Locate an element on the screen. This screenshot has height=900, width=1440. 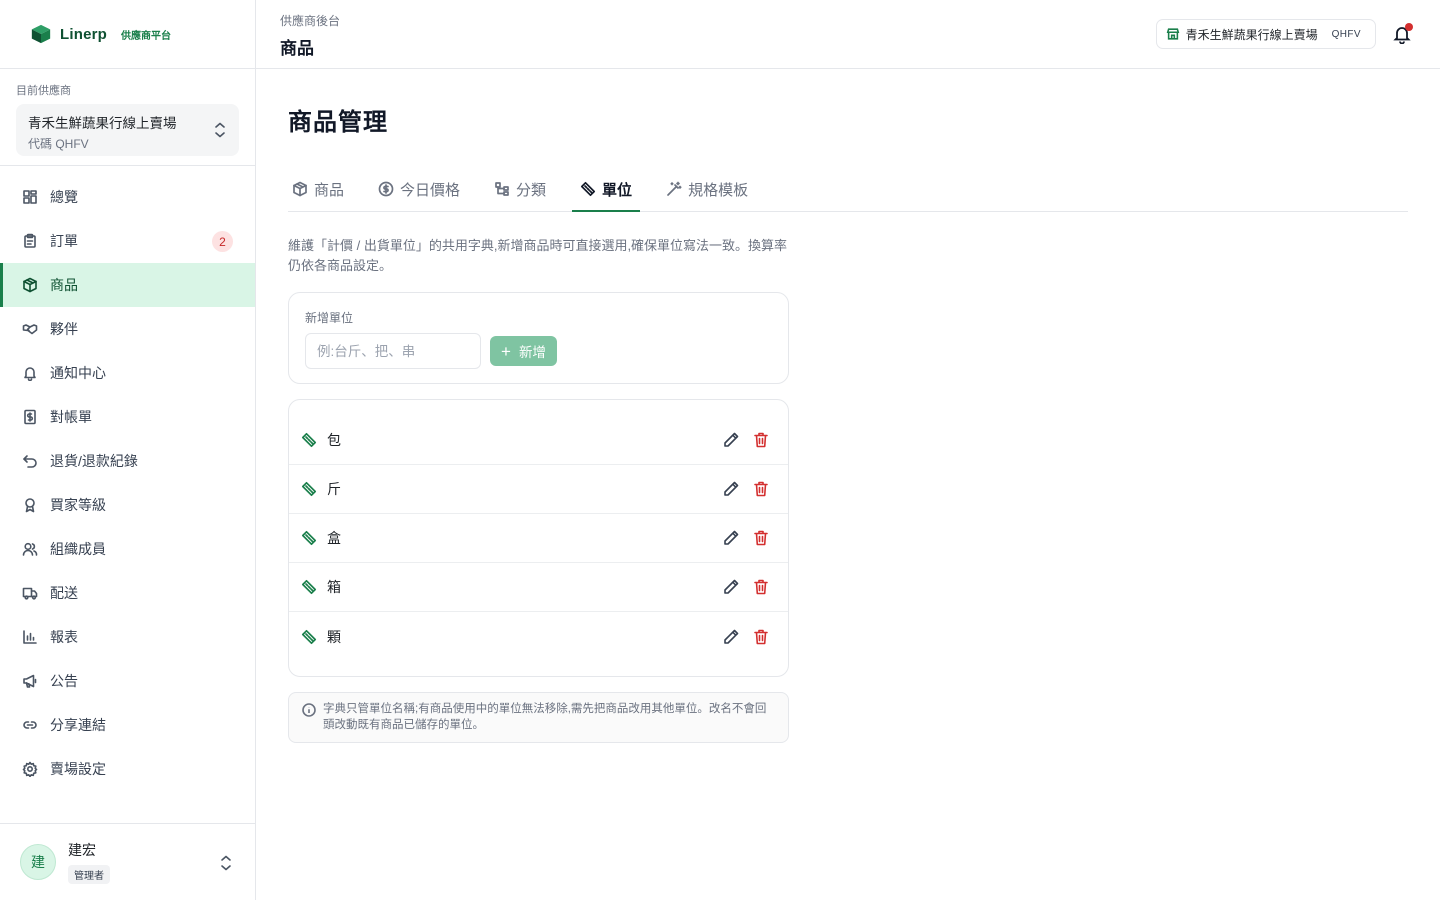
supplier-code: 代碼 QHFV is located at coordinates (58, 144).